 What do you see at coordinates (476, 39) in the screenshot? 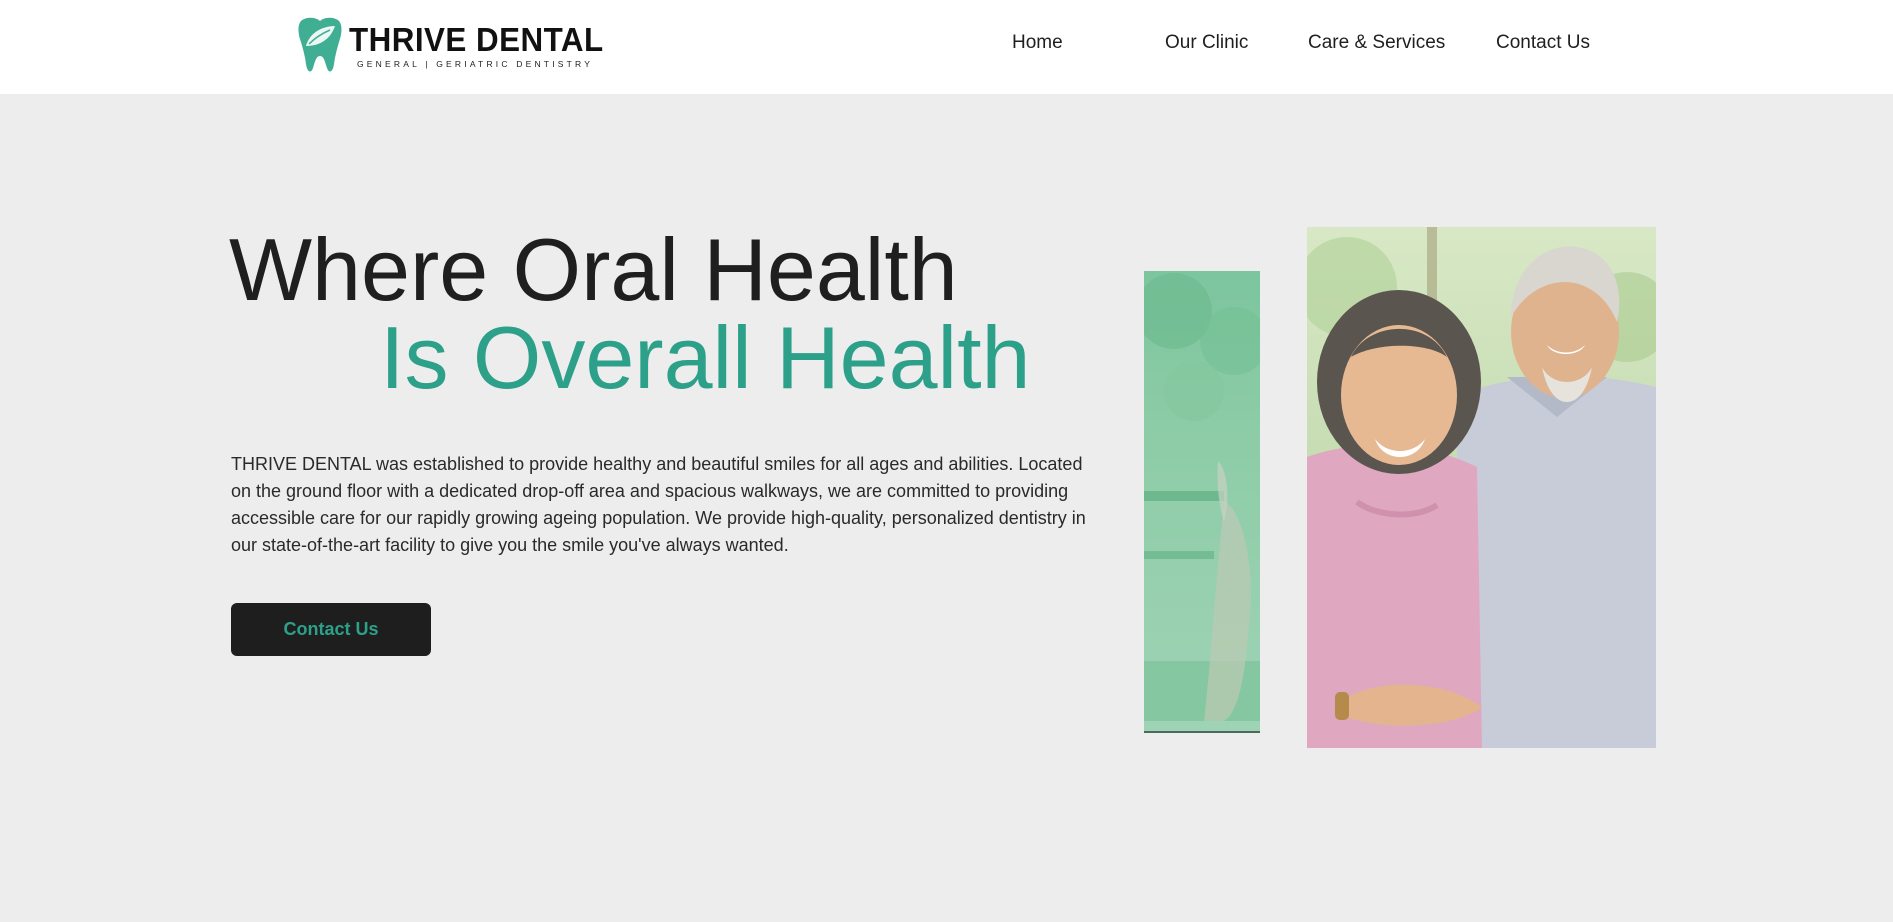
I see `brand-name: THRIVE DENTAL` at bounding box center [476, 39].